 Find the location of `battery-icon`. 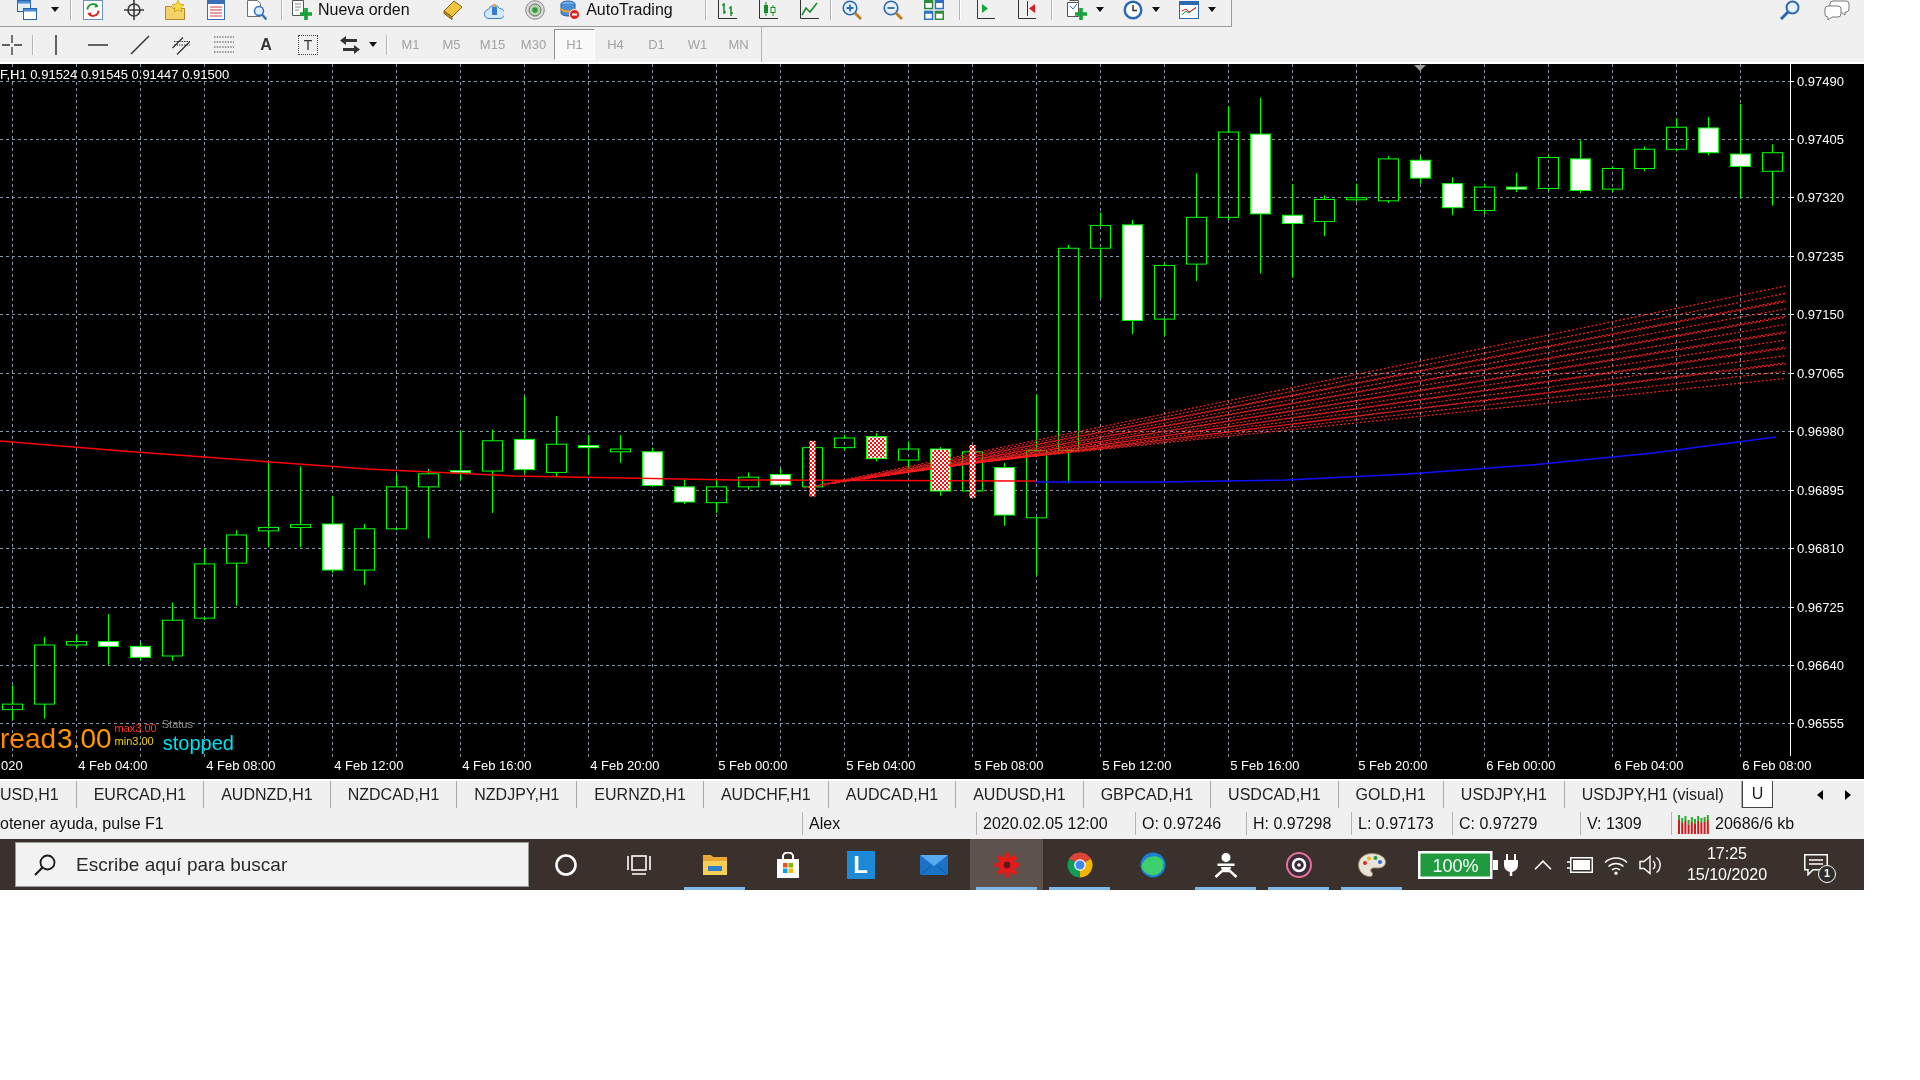

battery-icon is located at coordinates (1580, 864).